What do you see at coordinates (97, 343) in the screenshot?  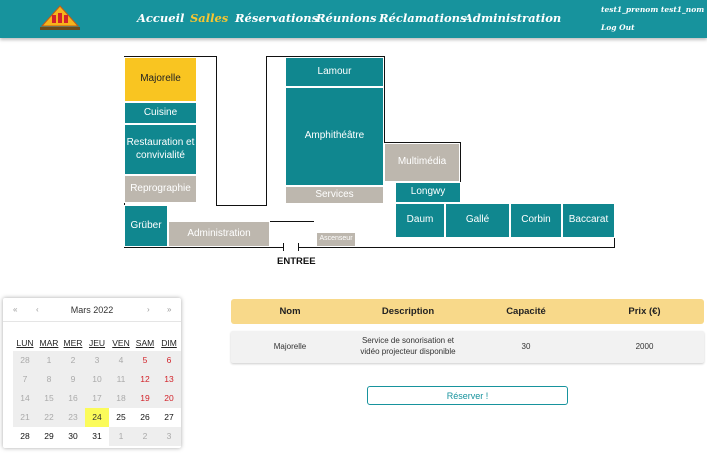 I see `weekday-header: JEU` at bounding box center [97, 343].